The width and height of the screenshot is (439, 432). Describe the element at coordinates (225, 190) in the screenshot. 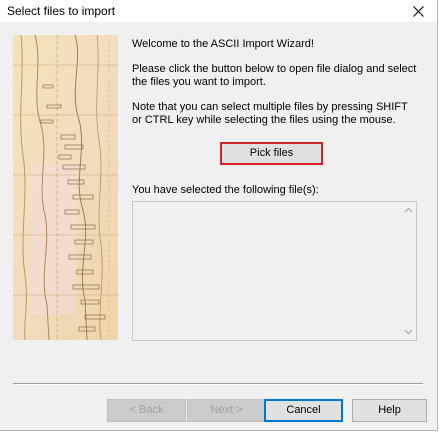

I see `selected-files-label: You have selected the following file(s):` at that location.